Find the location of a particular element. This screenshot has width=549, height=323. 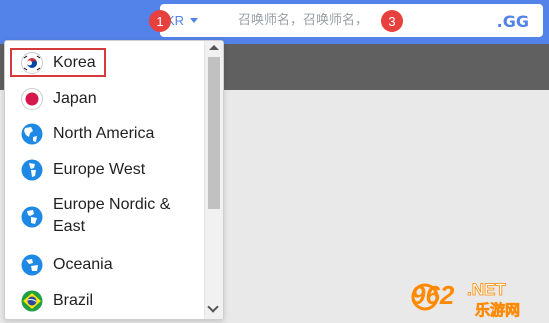

globe-oceania-icon is located at coordinates (32, 265).